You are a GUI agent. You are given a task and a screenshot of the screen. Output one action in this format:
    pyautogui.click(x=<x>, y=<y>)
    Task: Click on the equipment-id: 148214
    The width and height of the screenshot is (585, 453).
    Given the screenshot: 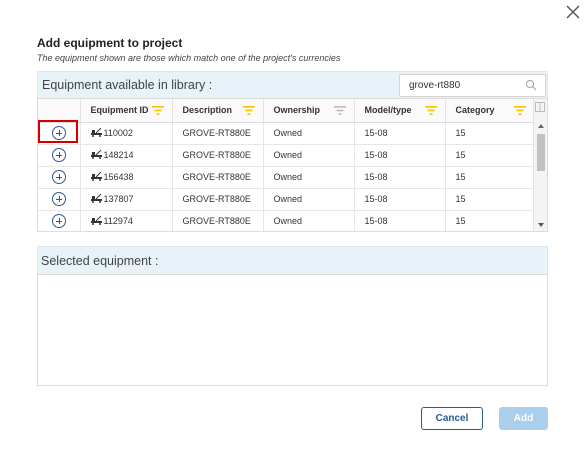 What is the action you would take?
    pyautogui.click(x=118, y=155)
    